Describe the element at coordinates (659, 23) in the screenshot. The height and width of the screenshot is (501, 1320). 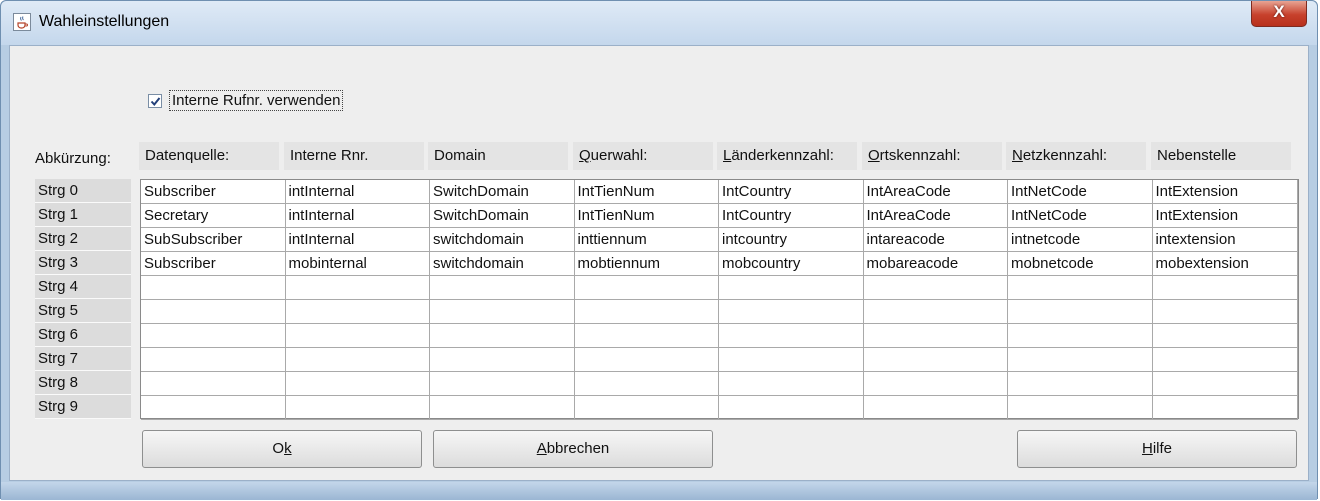
I see `title-bar: Wahleinstellungen X` at that location.